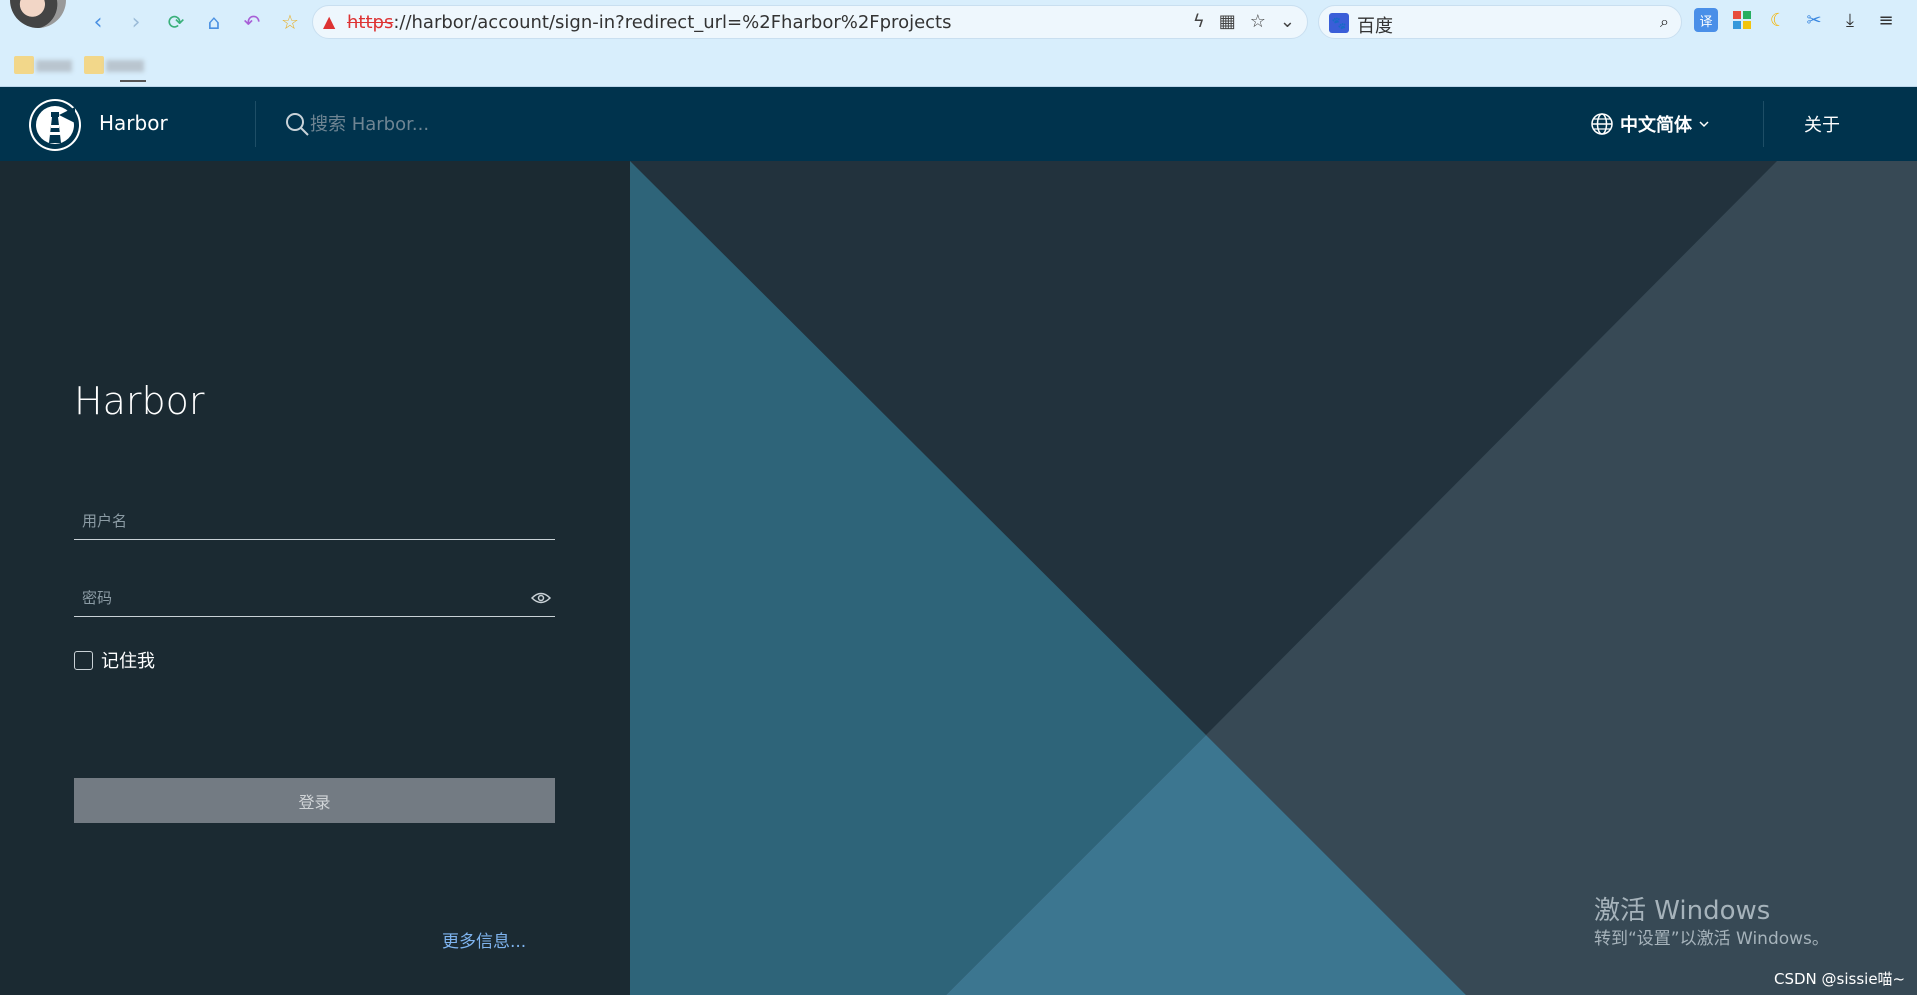 This screenshot has width=1917, height=995. I want to click on url-scheme: https, so click(370, 22).